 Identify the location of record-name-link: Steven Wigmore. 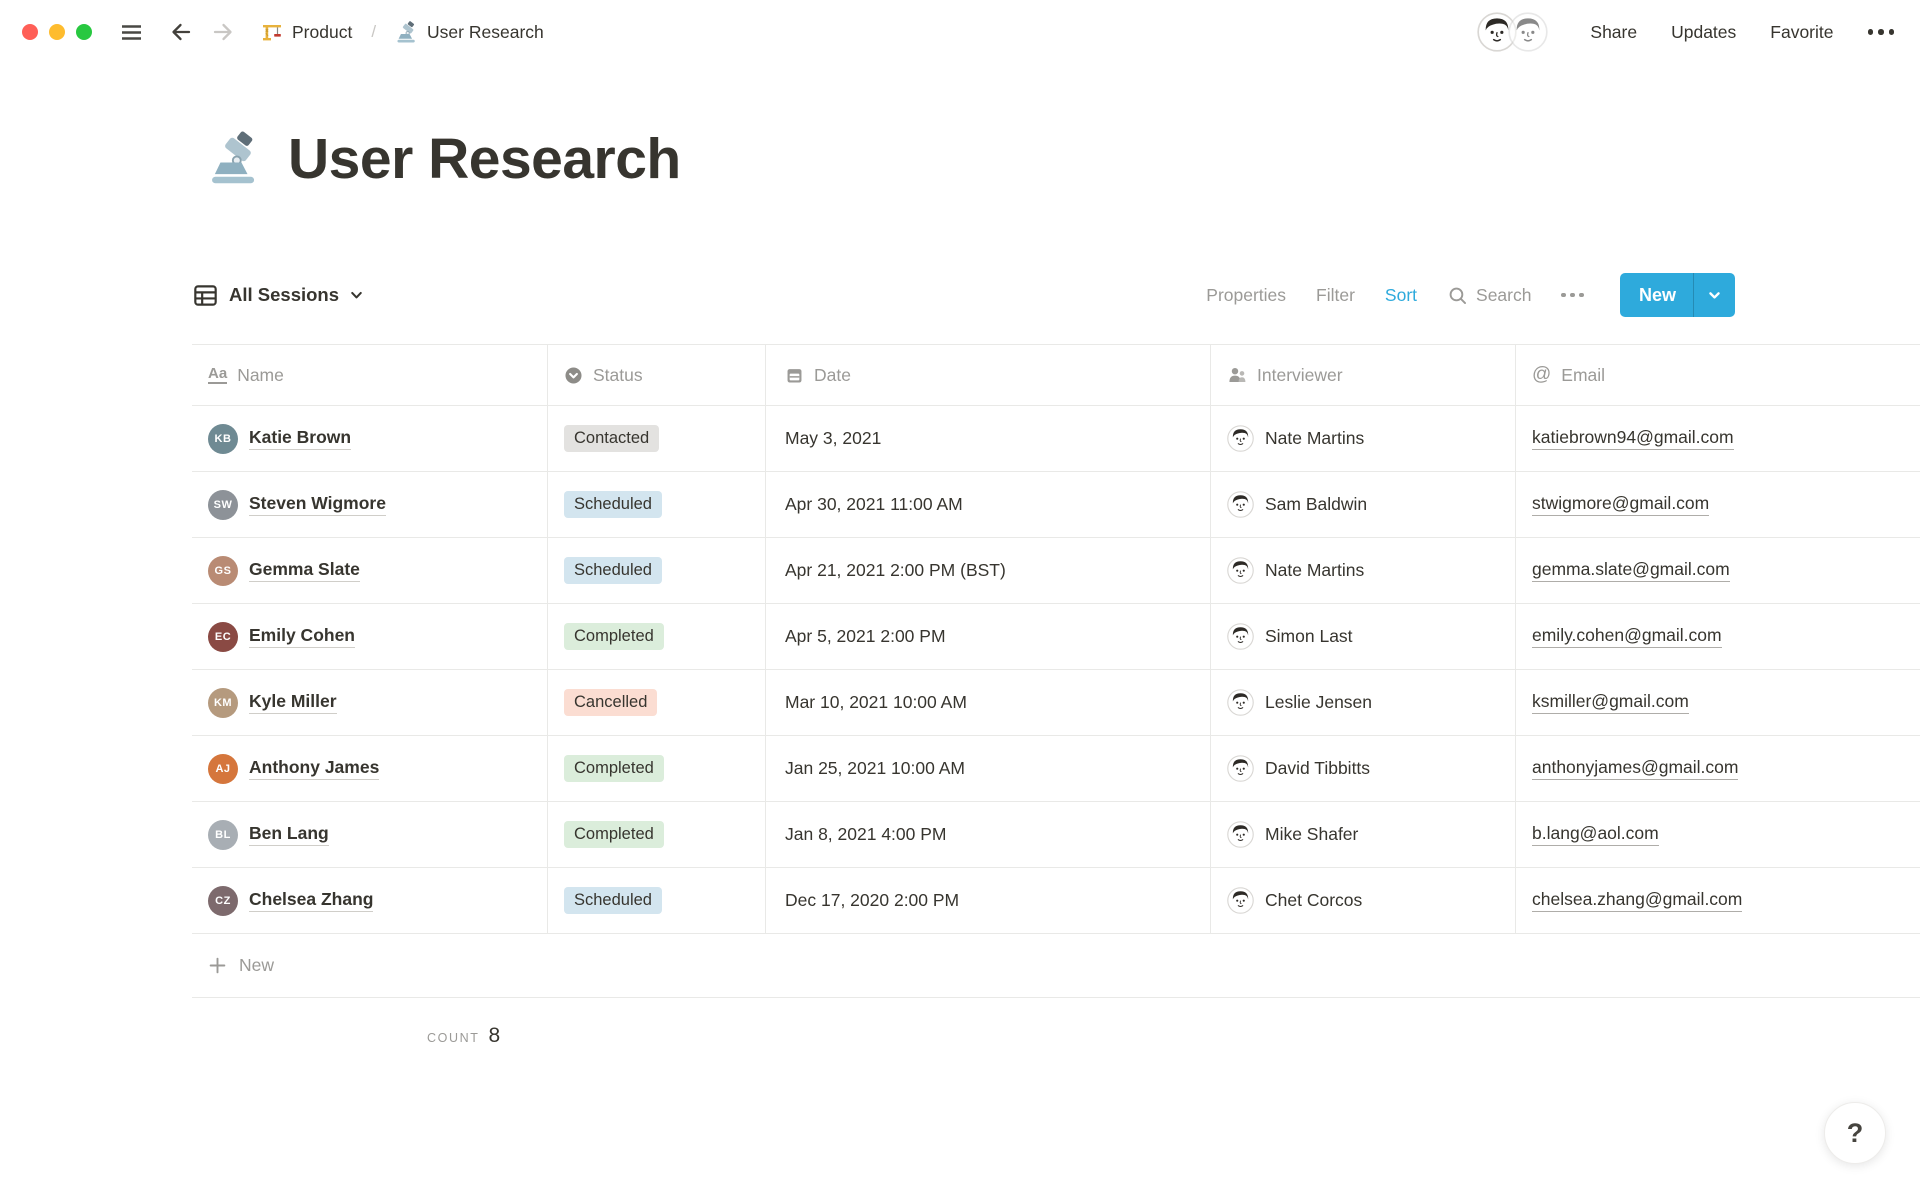
(317, 504).